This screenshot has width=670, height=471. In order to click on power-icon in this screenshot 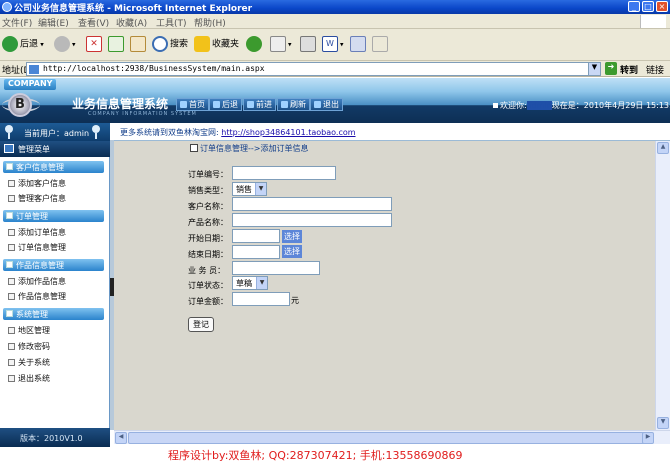, I will do `click(317, 104)`.